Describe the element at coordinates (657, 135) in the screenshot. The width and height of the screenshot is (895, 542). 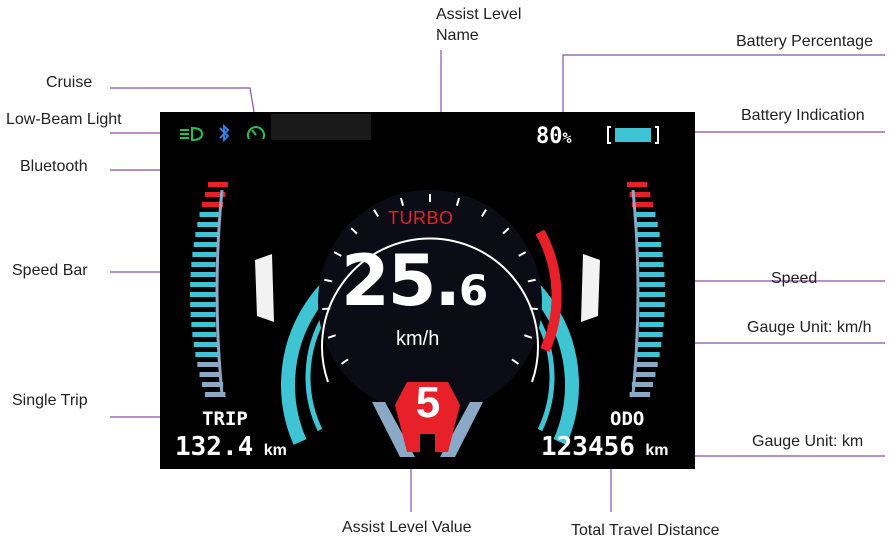
I see `battery-bracket-right` at that location.